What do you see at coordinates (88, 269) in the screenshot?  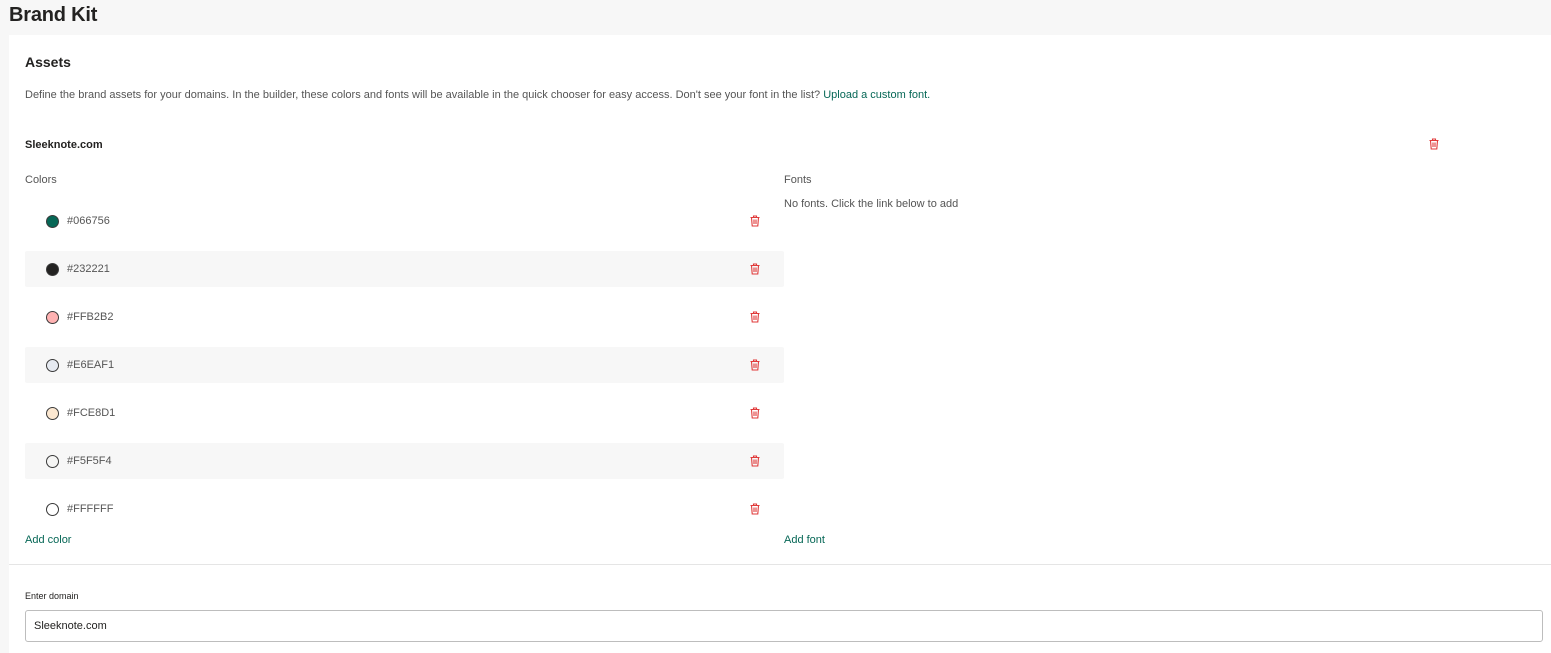 I see `color-hex: #232221` at bounding box center [88, 269].